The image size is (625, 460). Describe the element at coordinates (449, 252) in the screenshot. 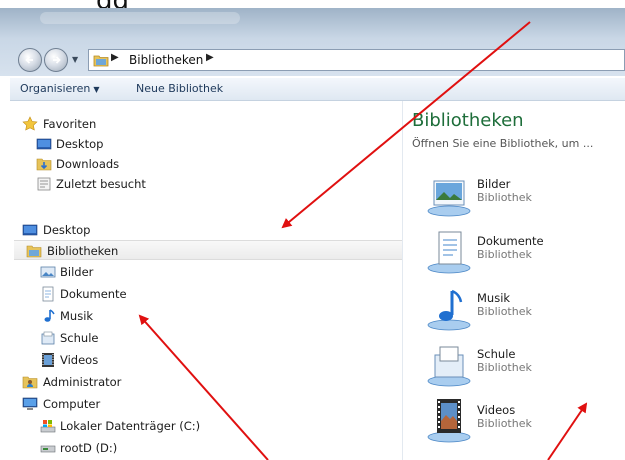

I see `documents-library-icon` at that location.